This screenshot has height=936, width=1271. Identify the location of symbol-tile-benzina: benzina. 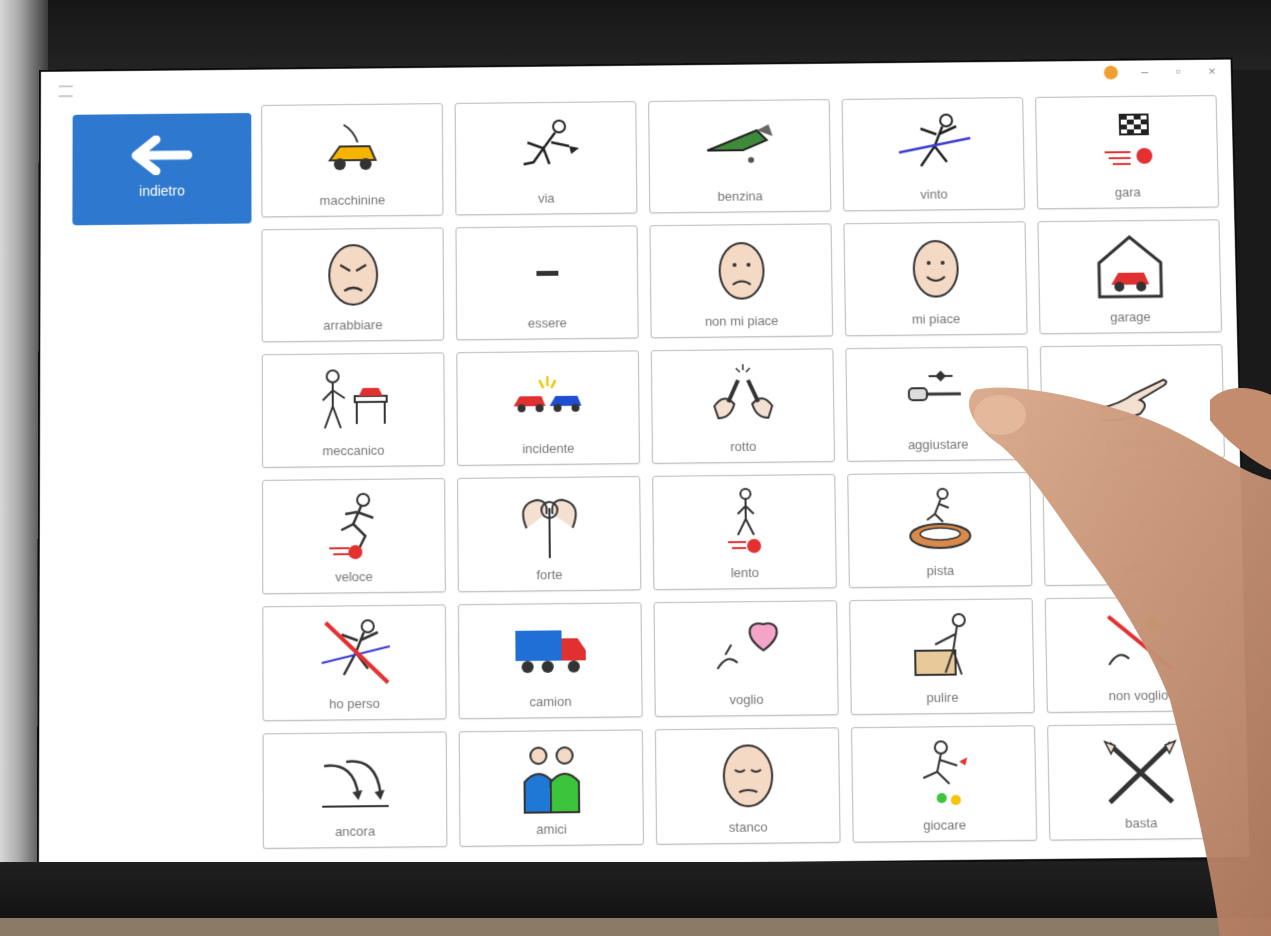
(739, 156).